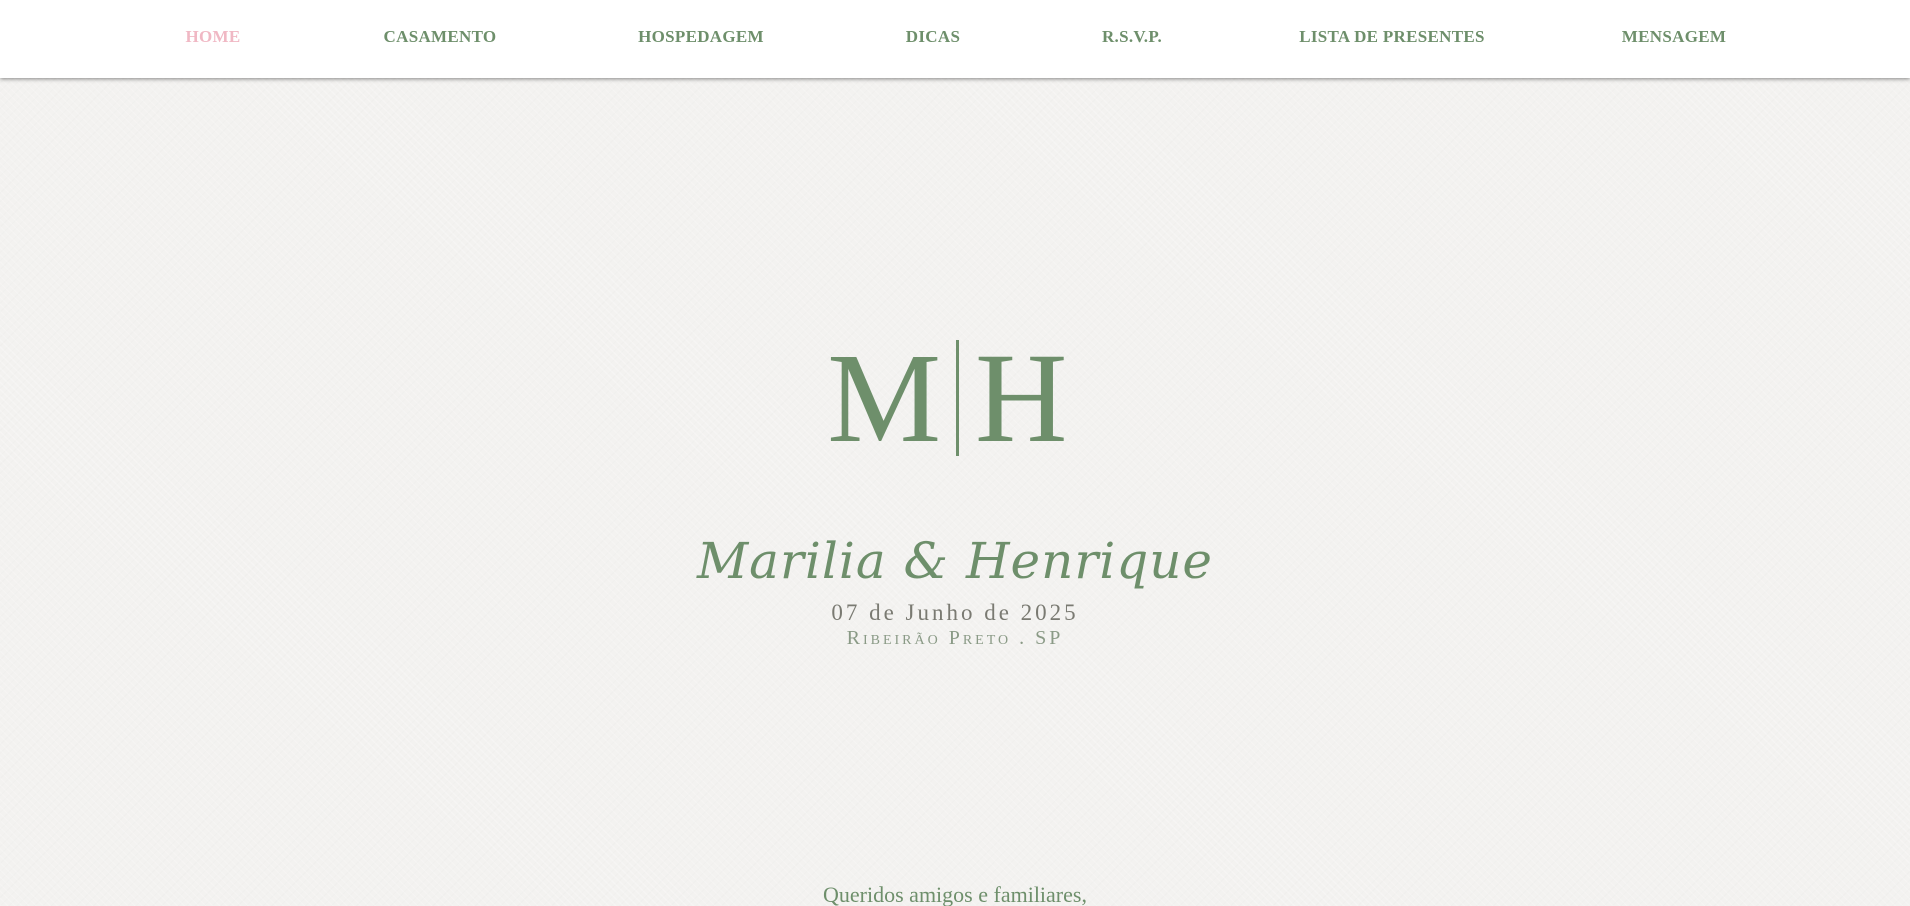  Describe the element at coordinates (1392, 37) in the screenshot. I see `nav-item-lista-de-presentes: LISTA DE PRESENTES` at that location.